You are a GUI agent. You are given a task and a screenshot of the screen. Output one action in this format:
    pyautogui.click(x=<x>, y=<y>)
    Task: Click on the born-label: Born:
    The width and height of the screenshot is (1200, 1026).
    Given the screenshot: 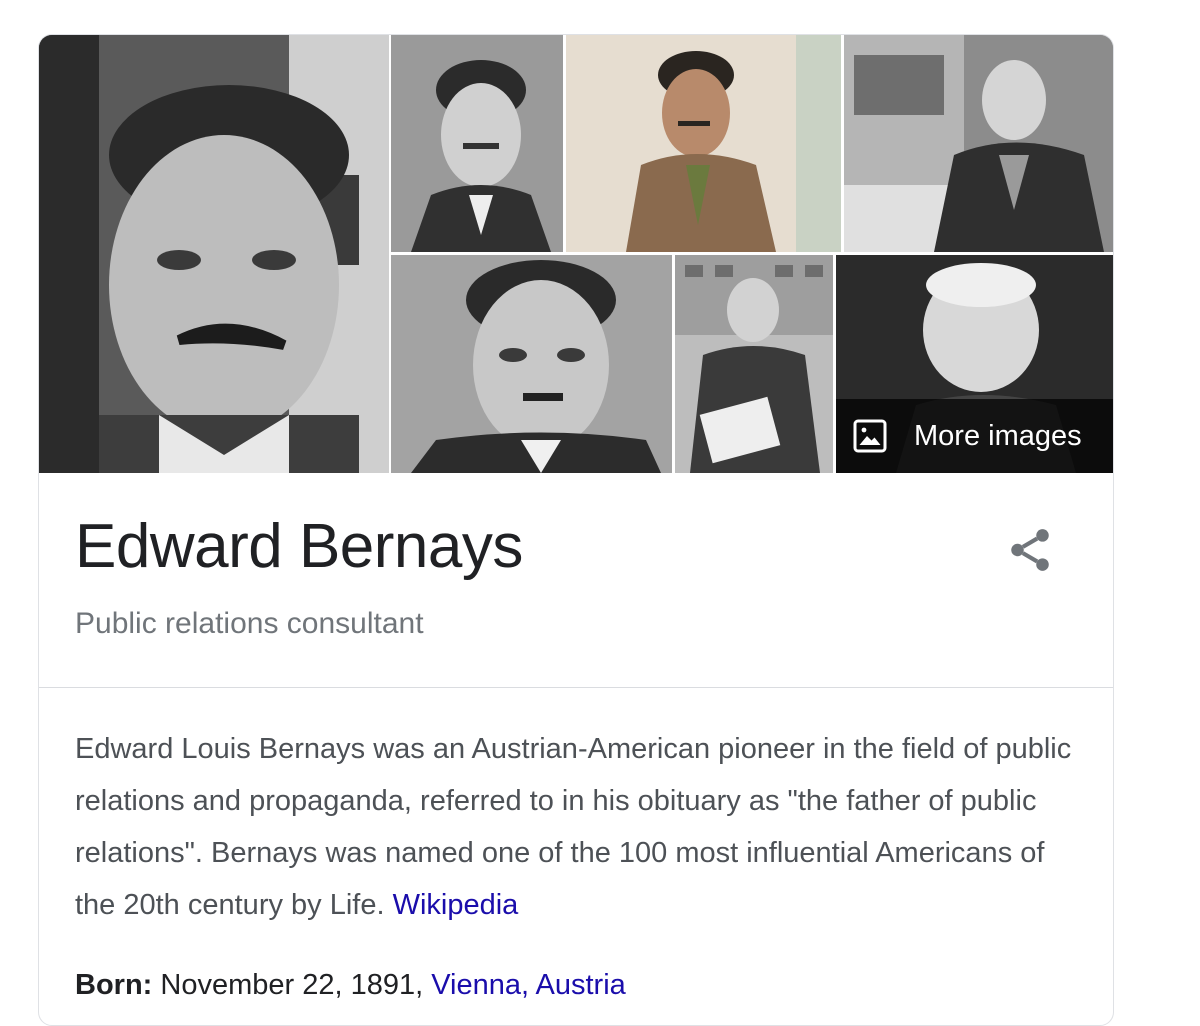 What is the action you would take?
    pyautogui.click(x=114, y=985)
    